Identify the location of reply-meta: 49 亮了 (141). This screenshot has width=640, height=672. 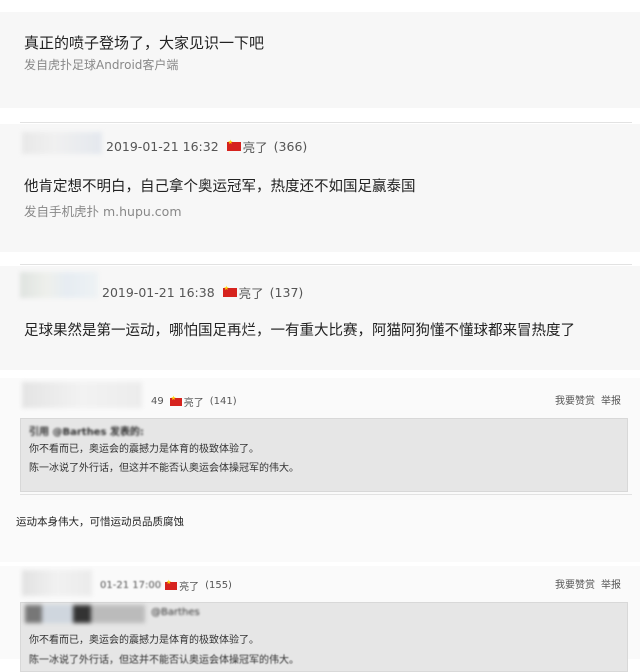
(194, 402).